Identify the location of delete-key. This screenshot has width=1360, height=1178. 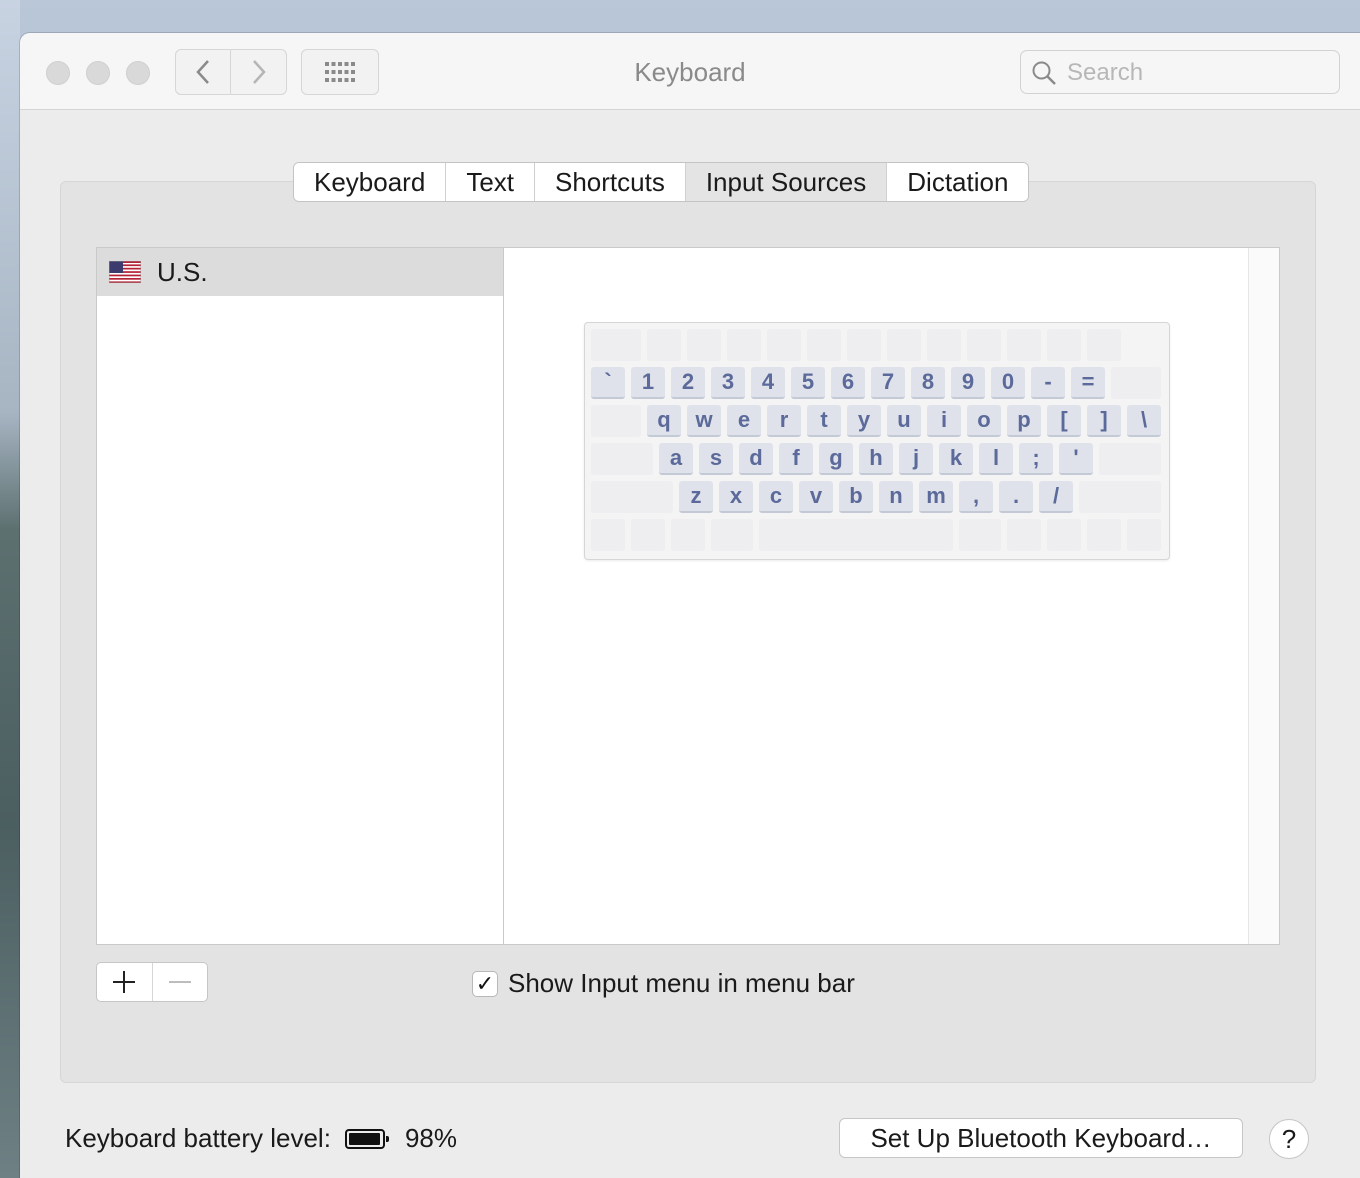
(1136, 383).